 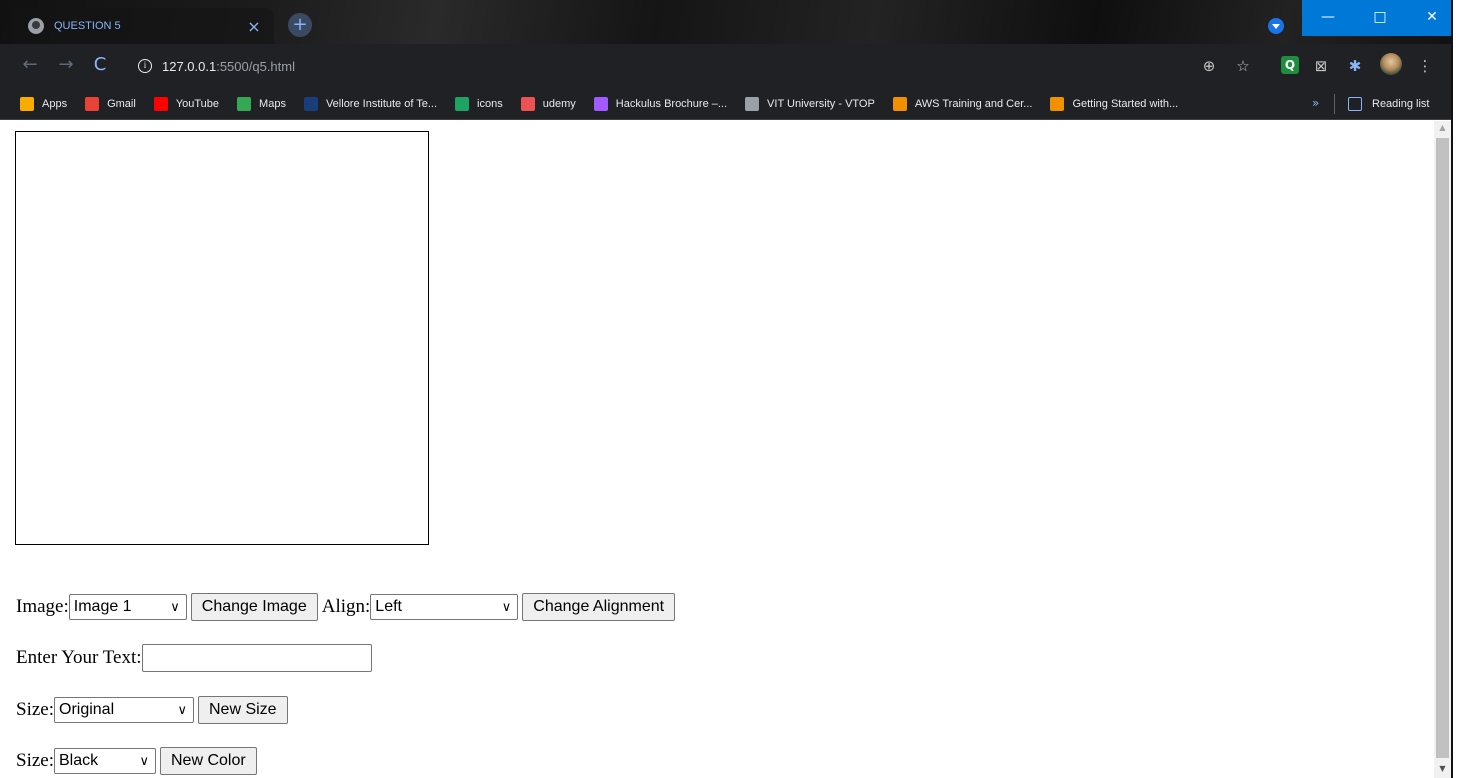 I want to click on vertical-scrollbar: ▲ ▼, so click(x=1442, y=449).